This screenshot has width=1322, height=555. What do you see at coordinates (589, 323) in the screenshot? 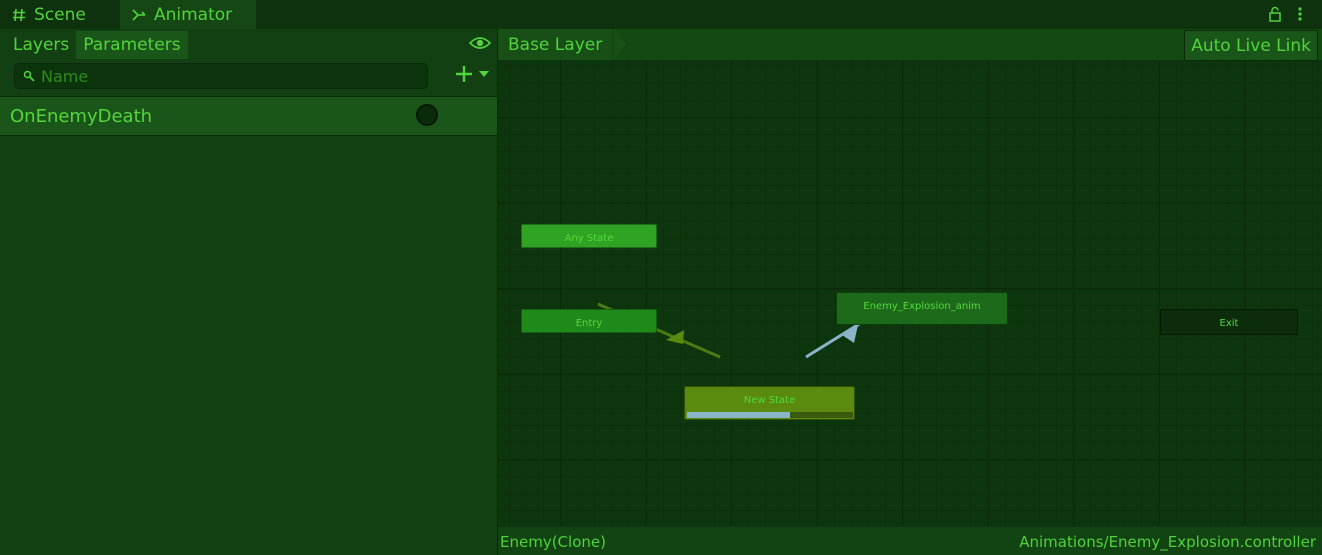
I see `state-label: Entry` at bounding box center [589, 323].